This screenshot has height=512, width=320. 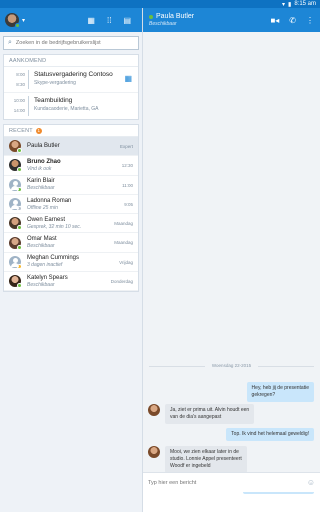 What do you see at coordinates (19, 110) in the screenshot?
I see `meeting-end: 14:00` at bounding box center [19, 110].